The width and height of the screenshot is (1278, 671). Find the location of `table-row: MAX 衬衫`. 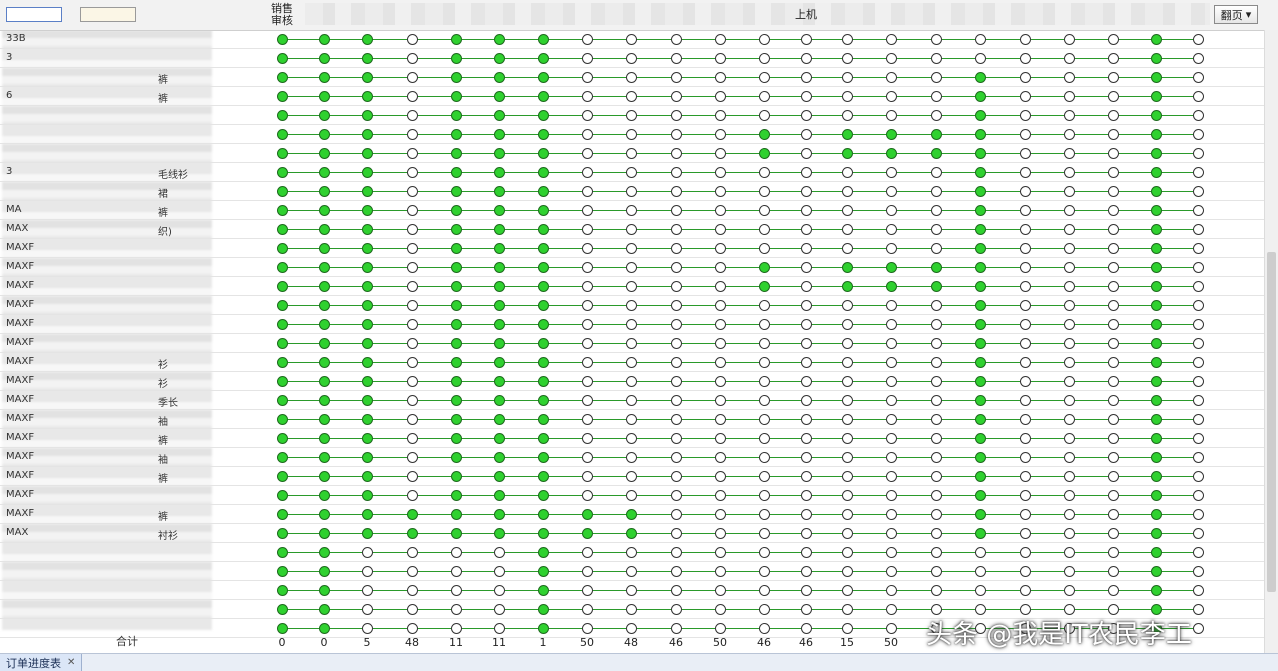

table-row: MAX 衬衫 is located at coordinates (632, 533).